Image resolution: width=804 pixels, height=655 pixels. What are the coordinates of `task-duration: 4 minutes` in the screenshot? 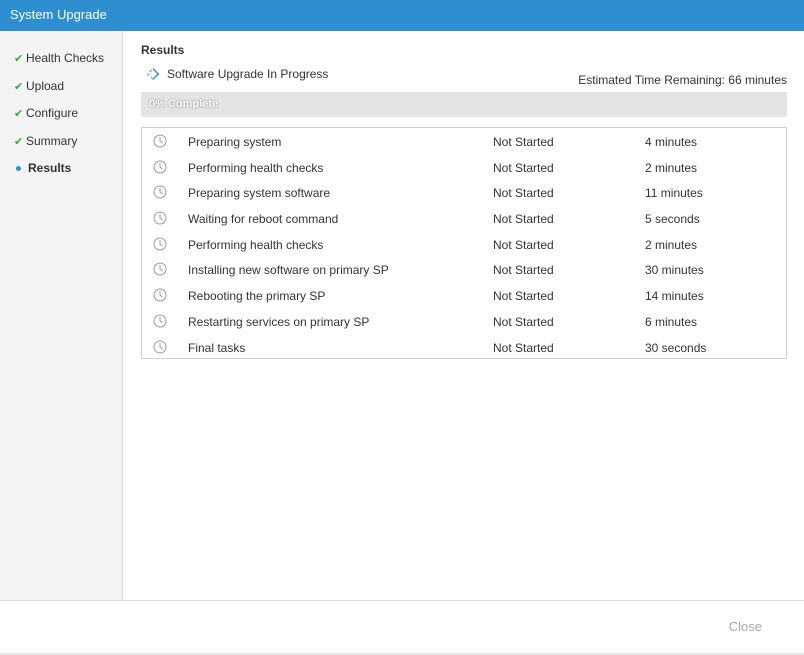 It's located at (671, 142).